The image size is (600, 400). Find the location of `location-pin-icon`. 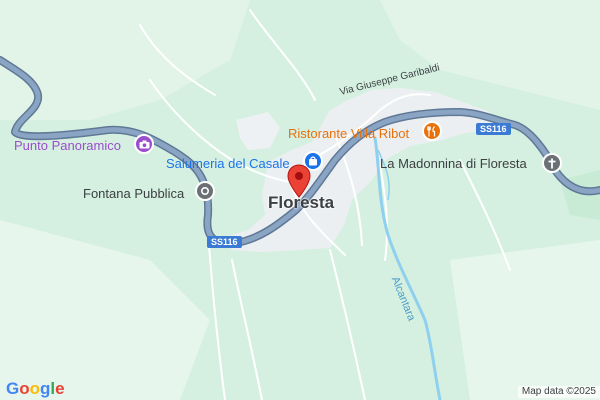

location-pin-icon is located at coordinates (299, 181).